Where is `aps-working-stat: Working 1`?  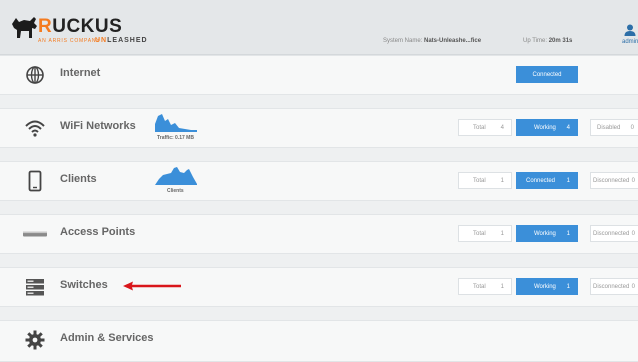
aps-working-stat: Working 1 is located at coordinates (547, 233).